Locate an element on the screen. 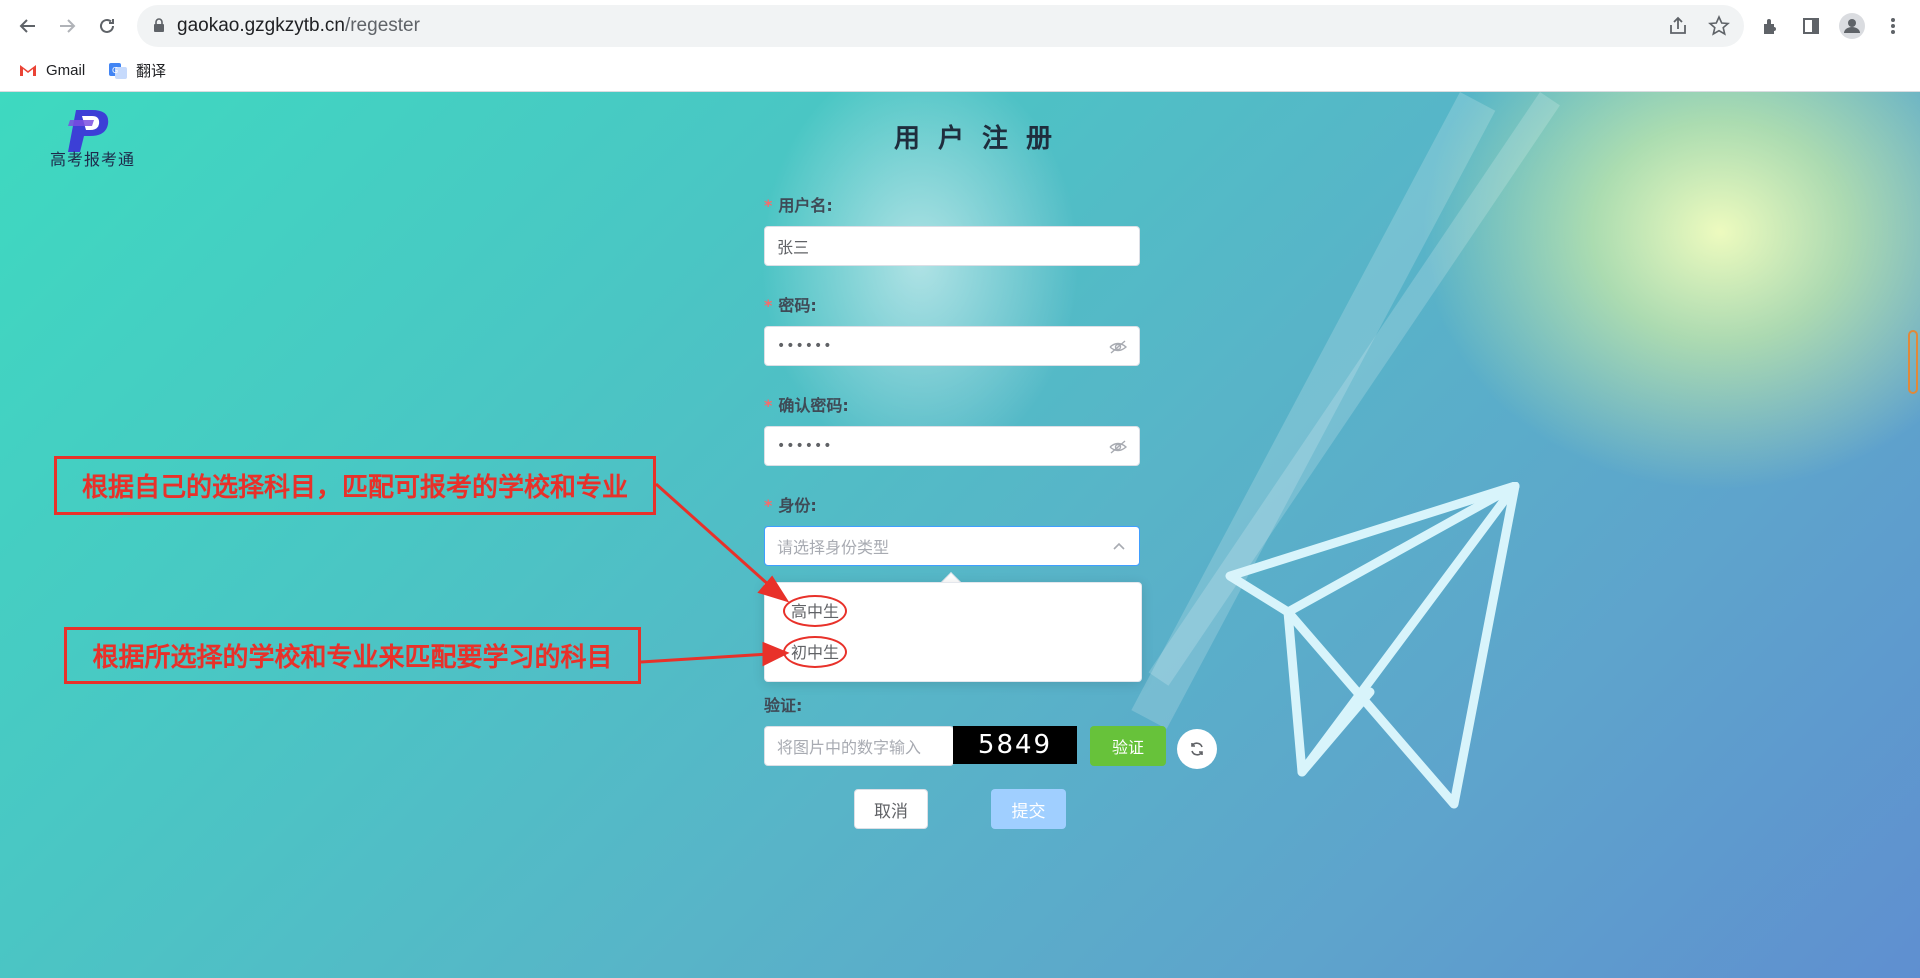 This screenshot has width=1920, height=978. forward-icon is located at coordinates (67, 26).